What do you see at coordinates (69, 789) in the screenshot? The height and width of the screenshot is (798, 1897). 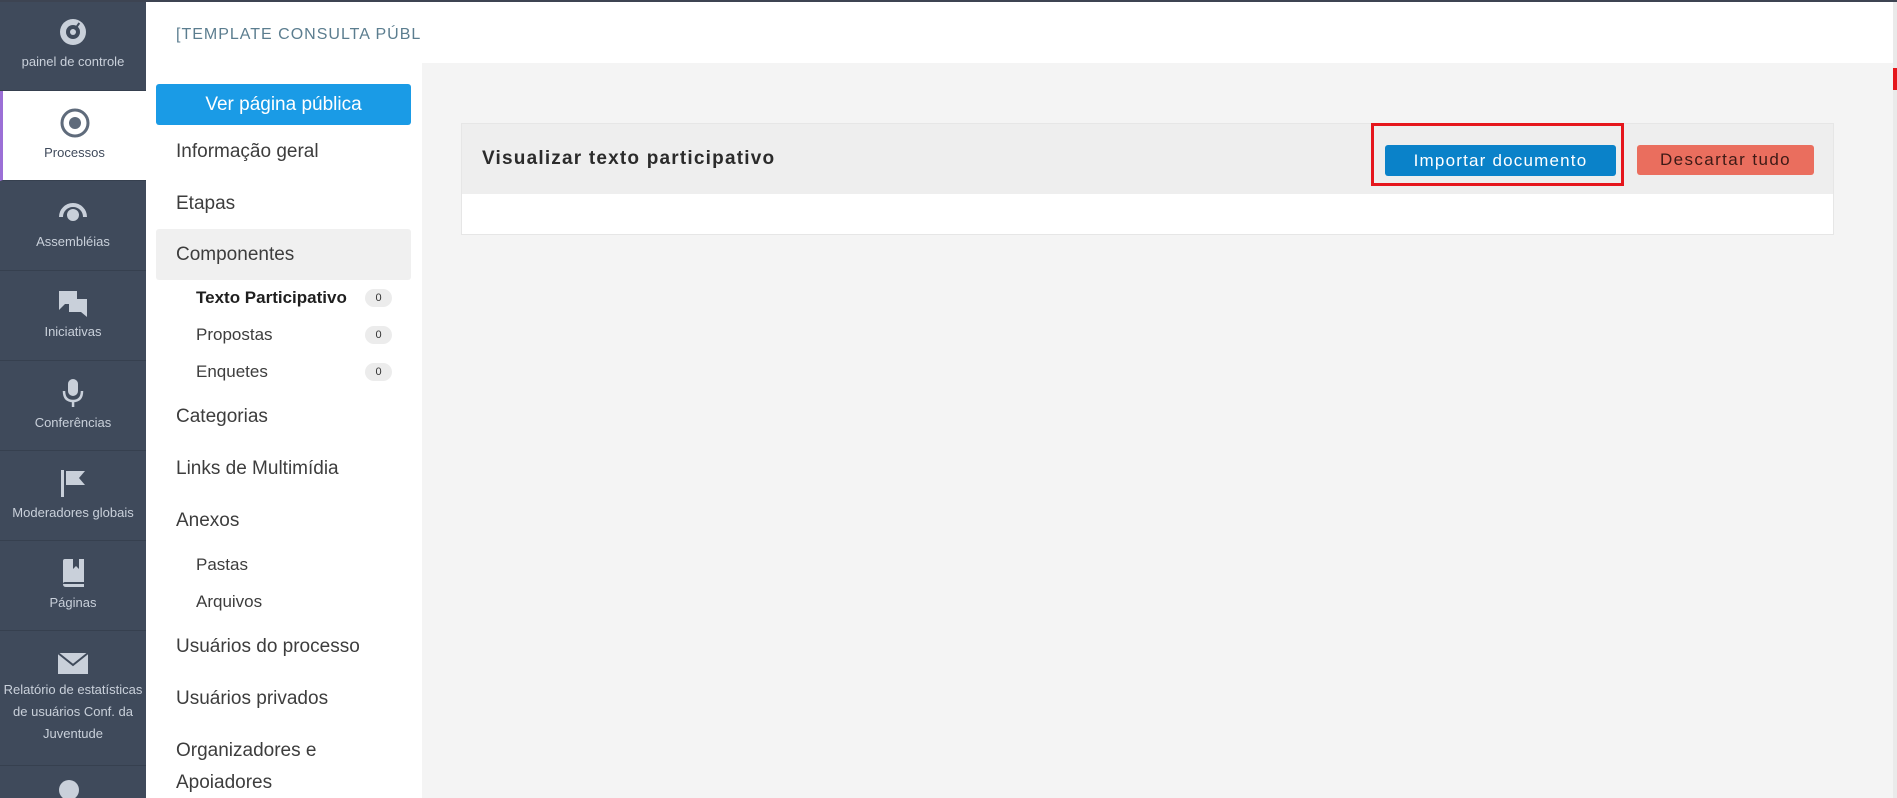 I see `user-icon` at bounding box center [69, 789].